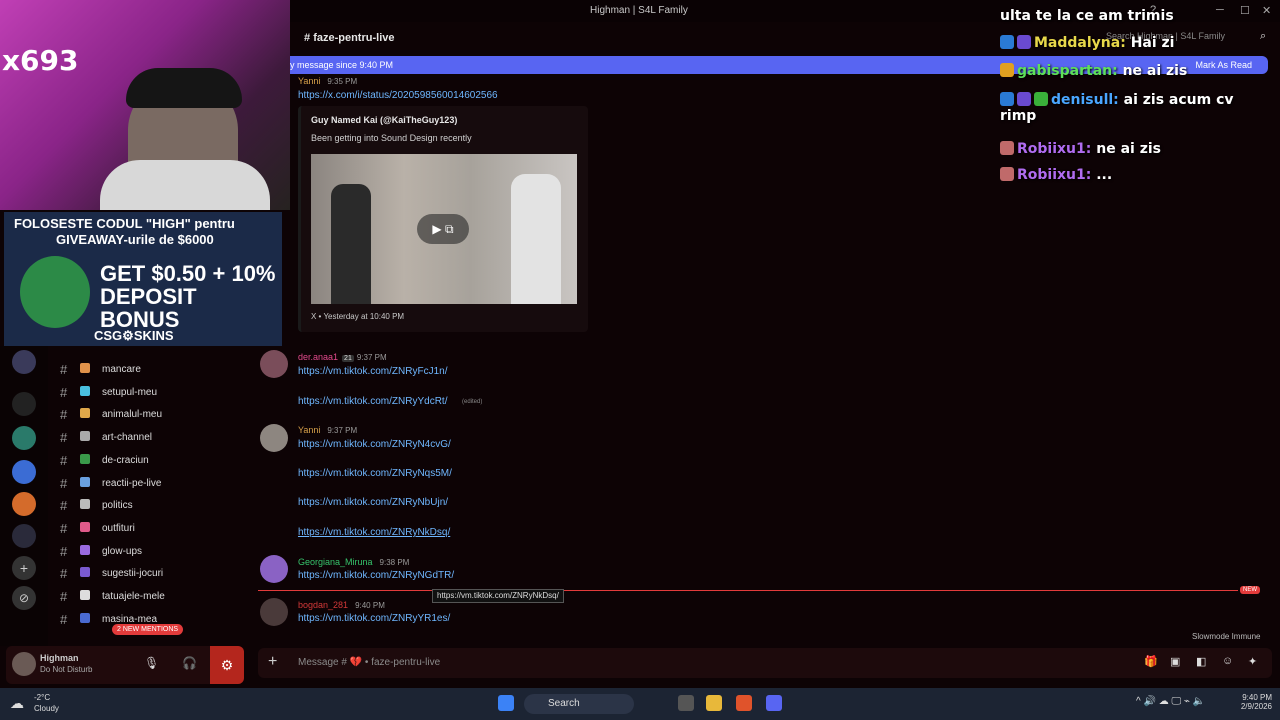 Image resolution: width=1280 pixels, height=720 pixels. What do you see at coordinates (150, 484) in the screenshot?
I see `channel-item: # reactii-pe-live` at bounding box center [150, 484].